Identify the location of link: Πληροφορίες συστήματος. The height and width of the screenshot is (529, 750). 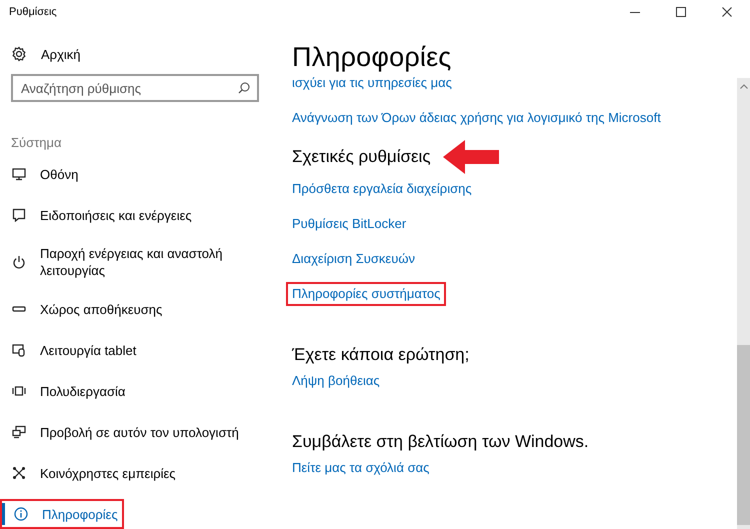
(366, 293).